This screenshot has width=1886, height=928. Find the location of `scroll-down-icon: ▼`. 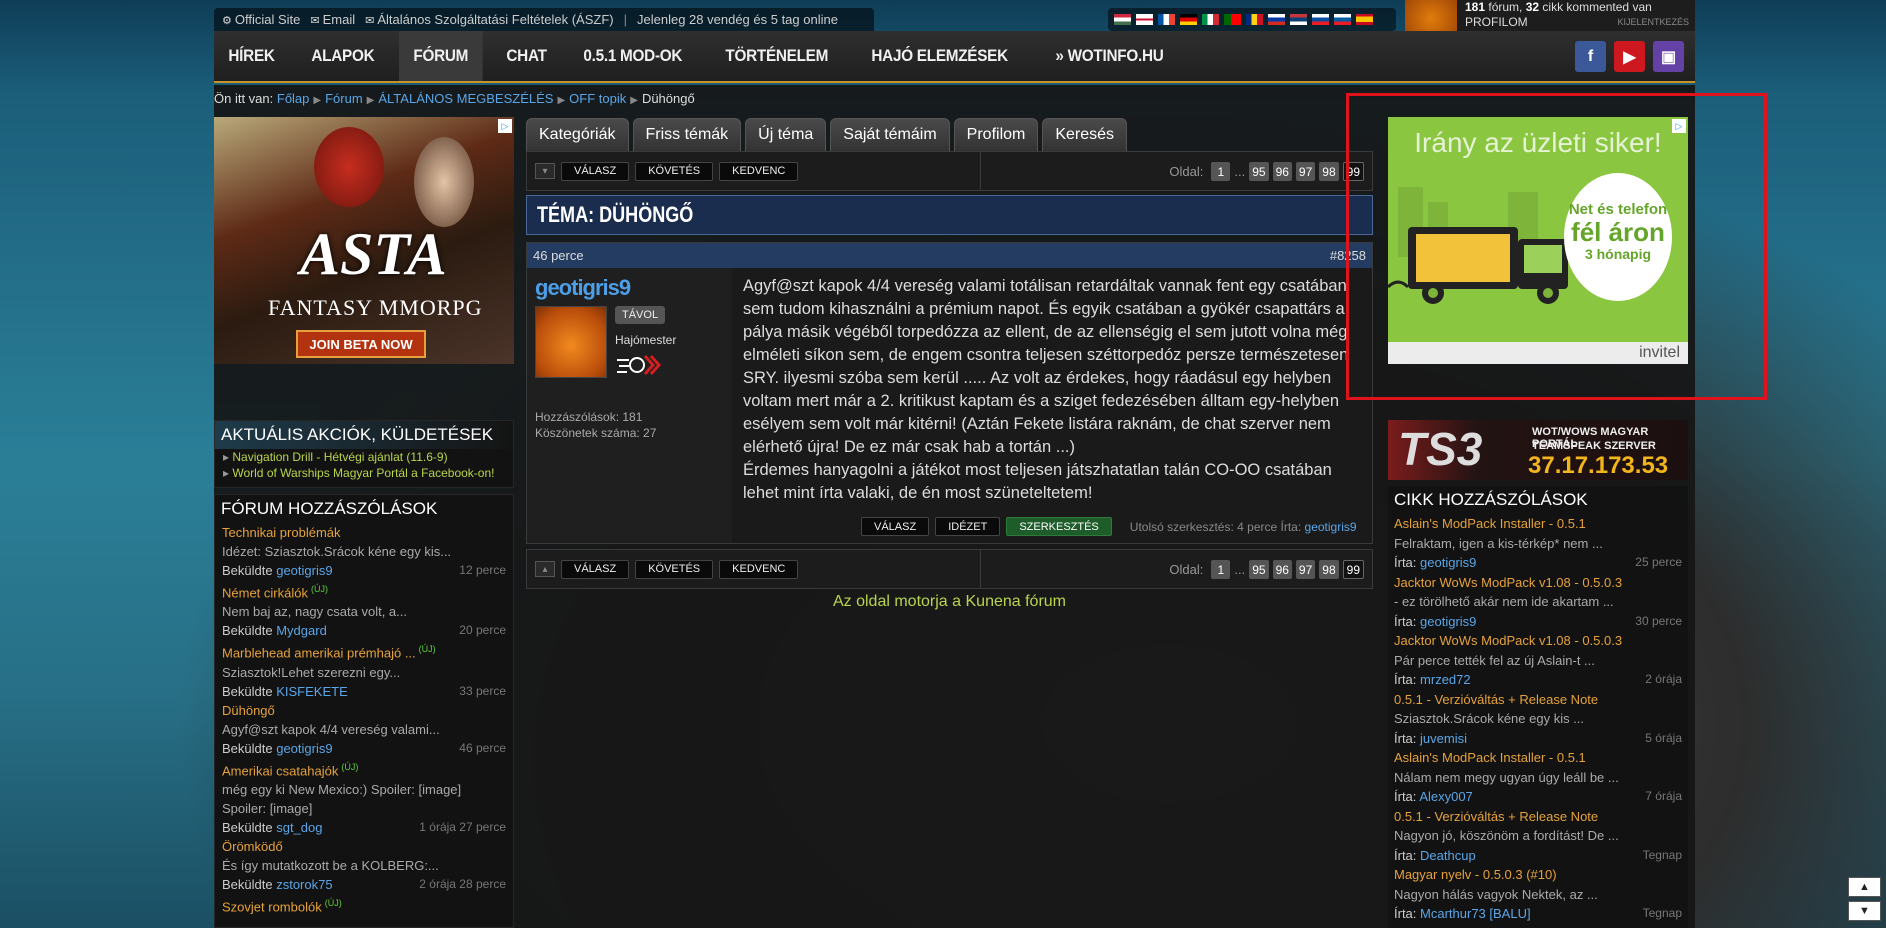

scroll-down-icon: ▼ is located at coordinates (1864, 911).